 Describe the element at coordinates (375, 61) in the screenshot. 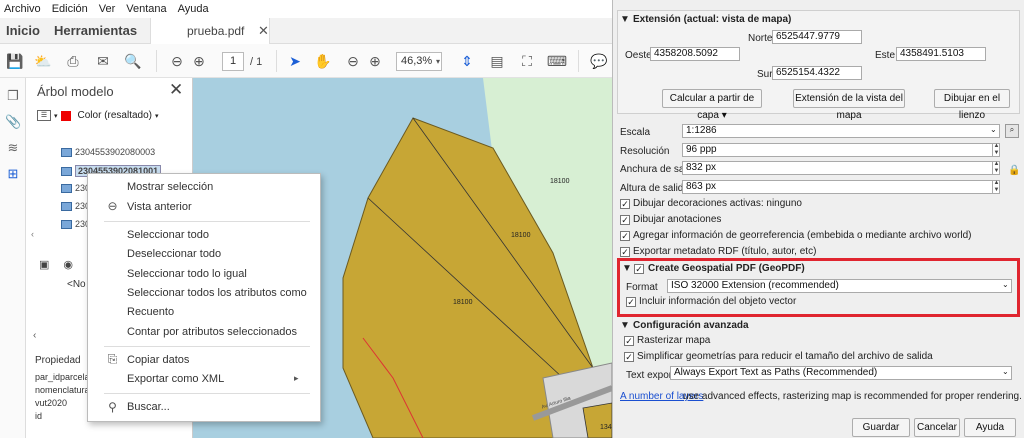

I see `zoom-in-icon: ⊕` at that location.